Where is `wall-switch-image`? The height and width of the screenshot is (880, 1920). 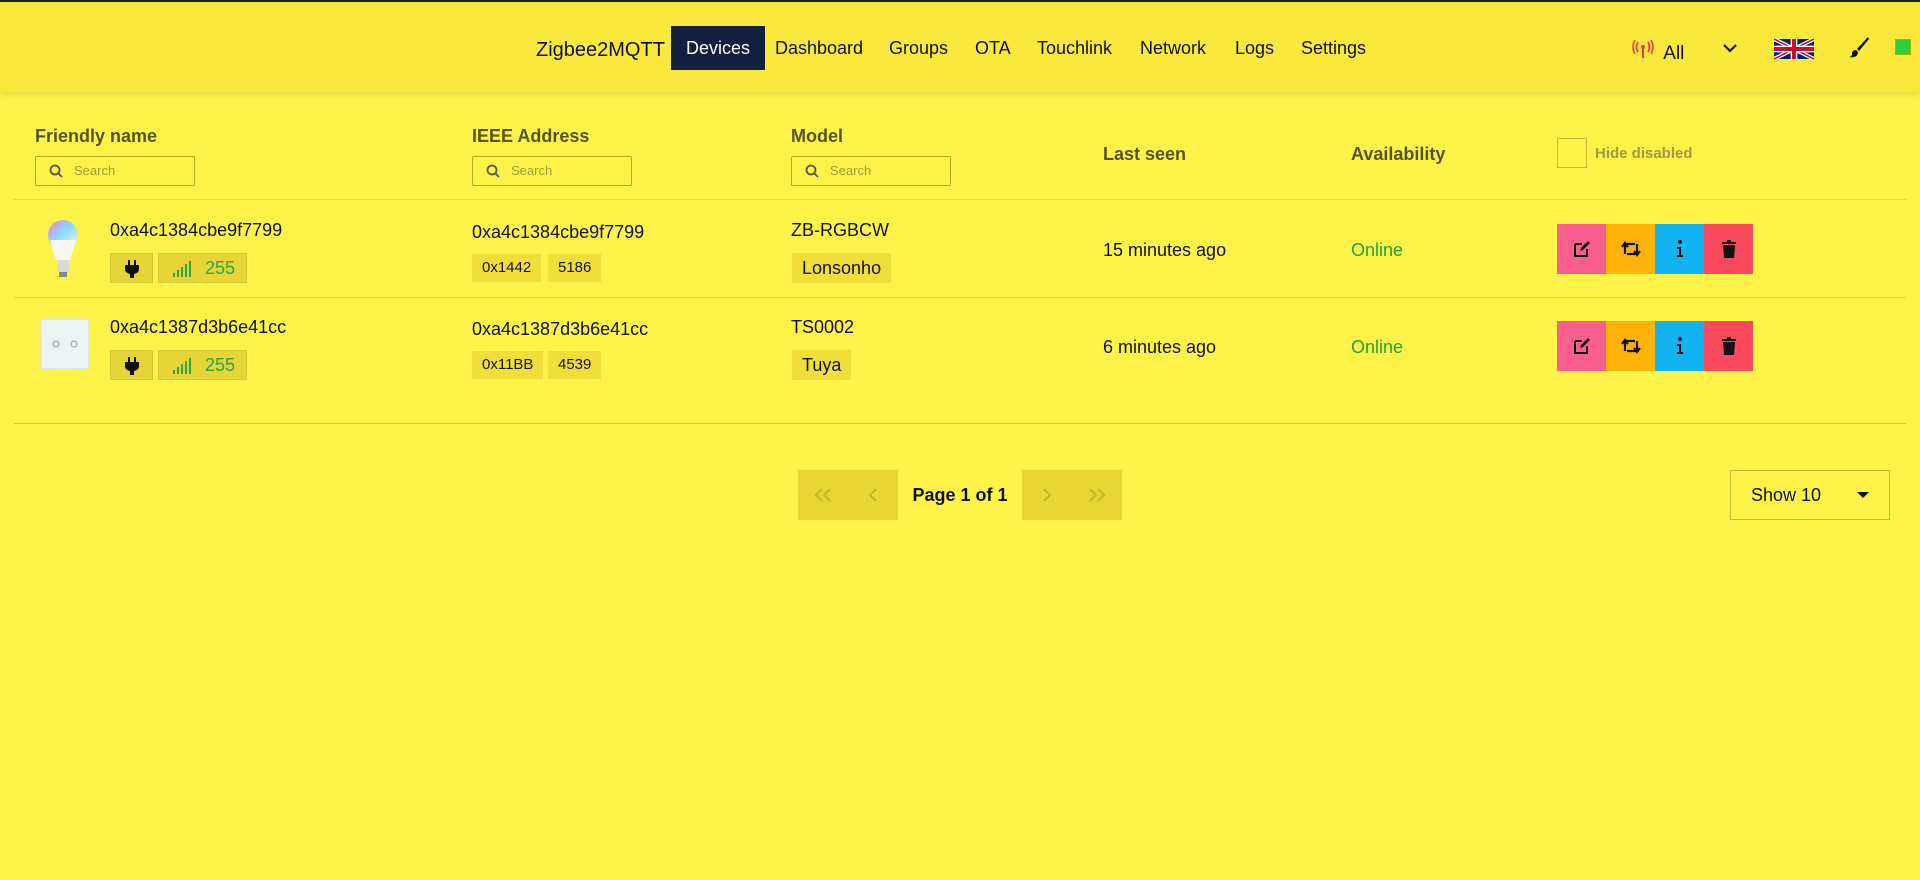 wall-switch-image is located at coordinates (65, 344).